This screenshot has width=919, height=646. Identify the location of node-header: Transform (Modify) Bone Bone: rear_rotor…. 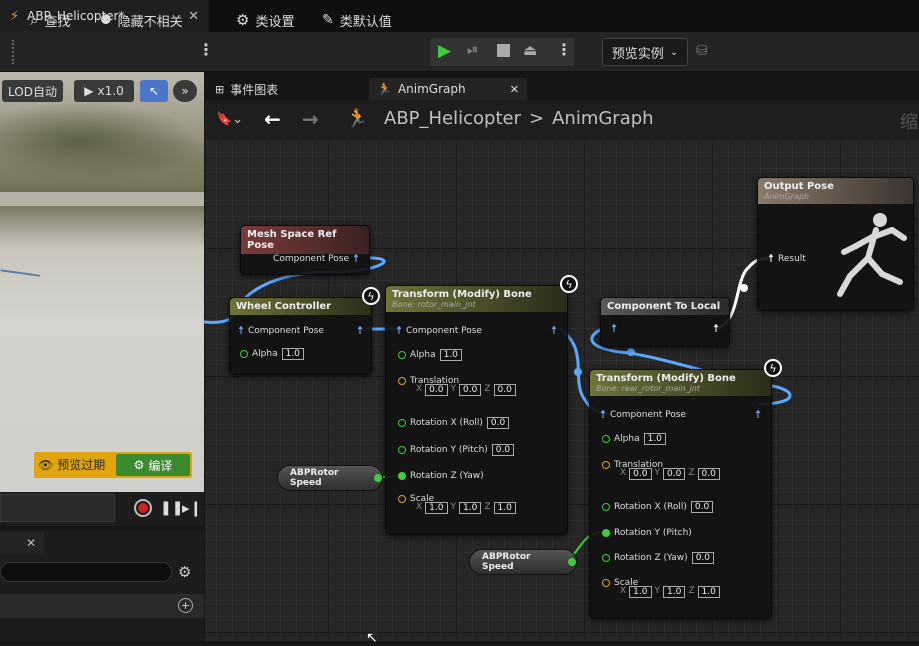
(680, 383).